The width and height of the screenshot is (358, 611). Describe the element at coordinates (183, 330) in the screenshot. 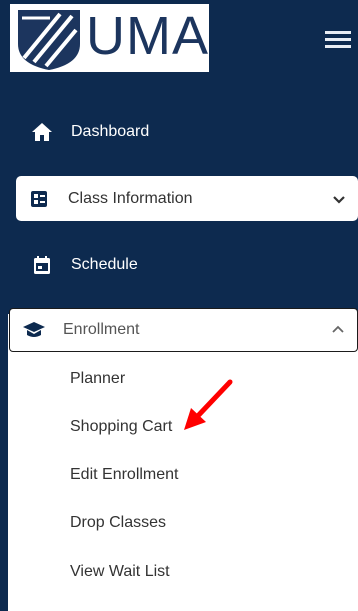

I see `nav-item-enrollment: Enrollment` at that location.